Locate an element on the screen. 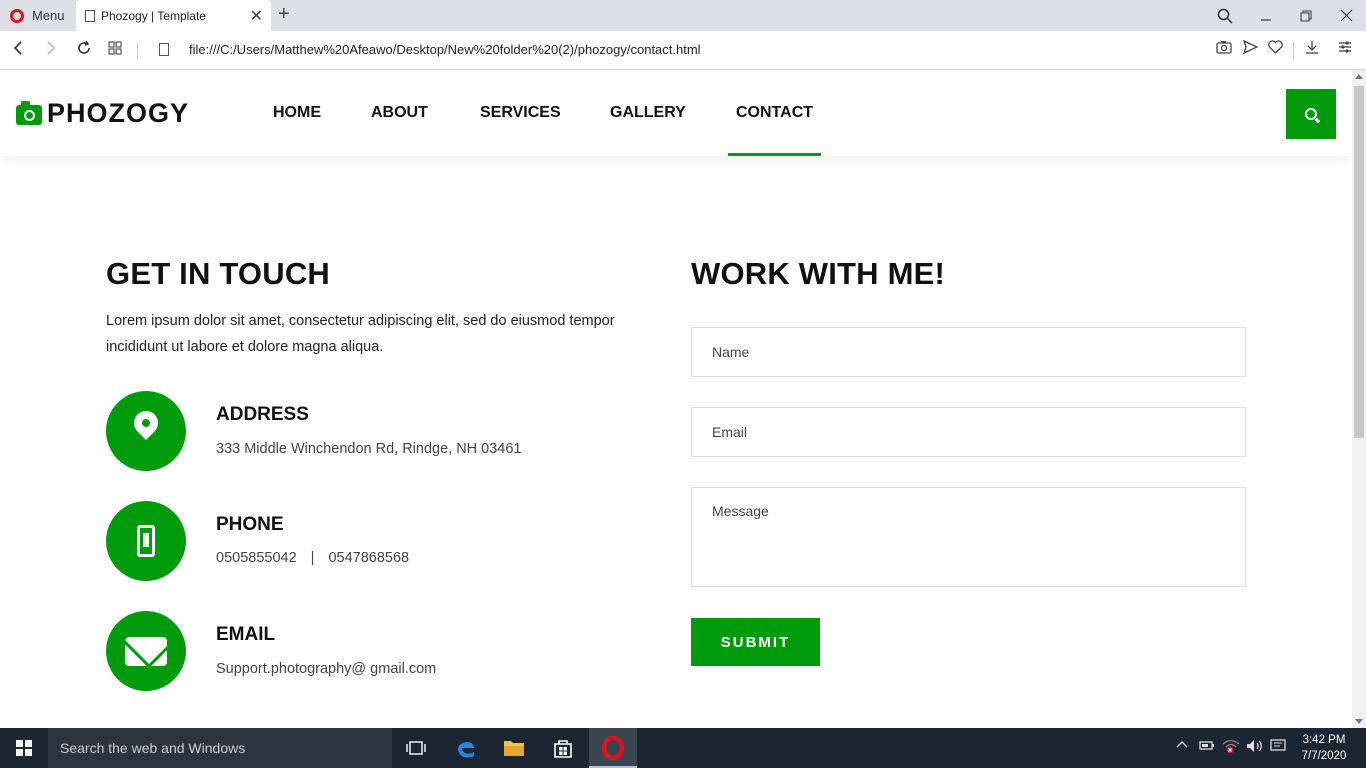 The height and width of the screenshot is (768, 1366). scrollbar-thumb is located at coordinates (1359, 262).